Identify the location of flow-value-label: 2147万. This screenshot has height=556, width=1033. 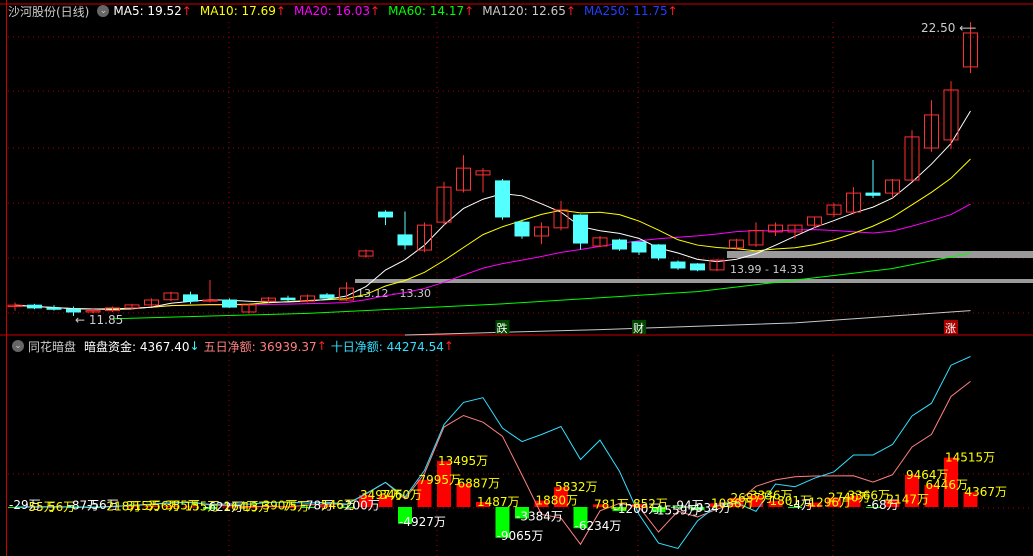
(908, 500).